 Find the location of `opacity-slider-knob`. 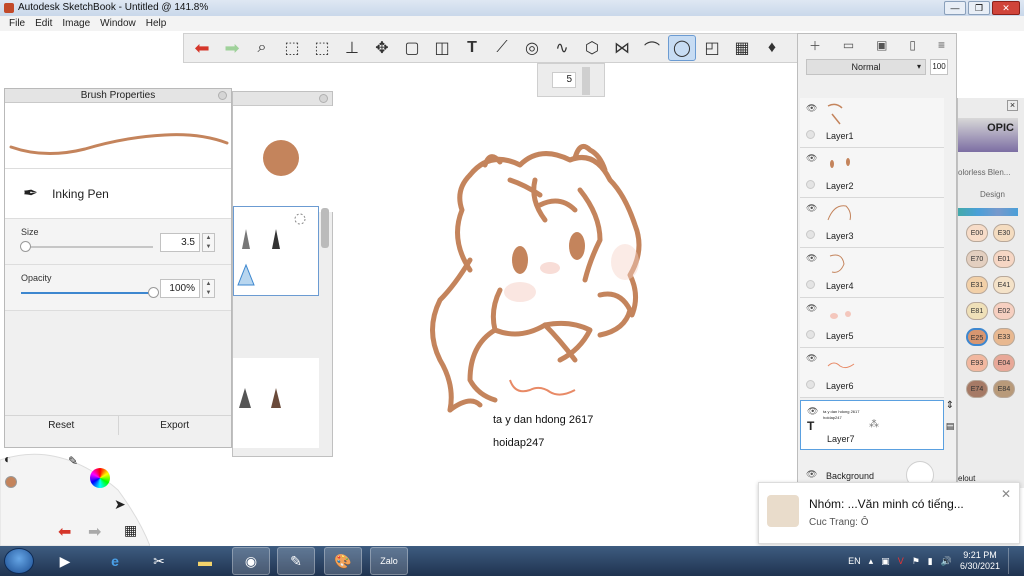

opacity-slider-knob is located at coordinates (153, 292).